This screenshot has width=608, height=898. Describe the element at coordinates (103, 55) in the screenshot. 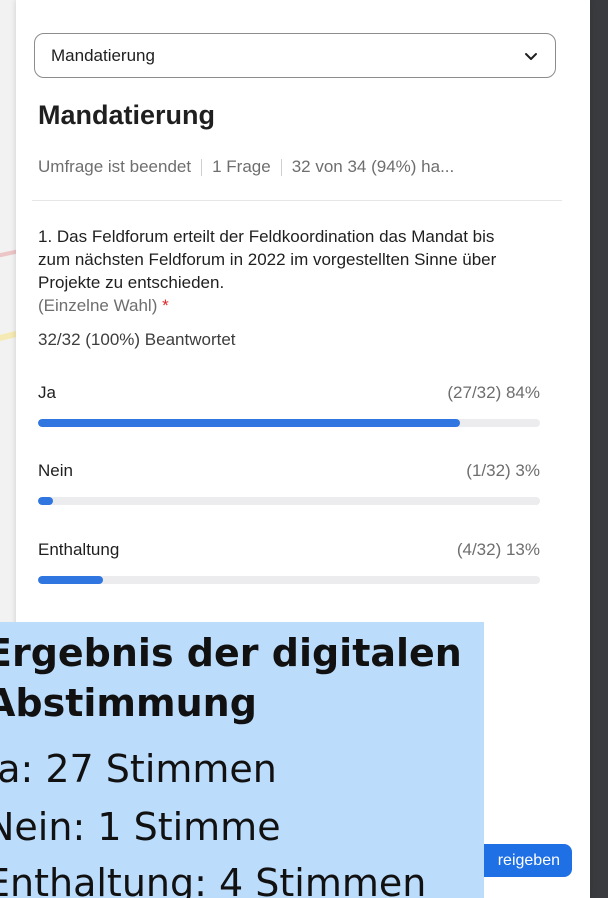

I see `poll-select-value: Mandatierung` at that location.